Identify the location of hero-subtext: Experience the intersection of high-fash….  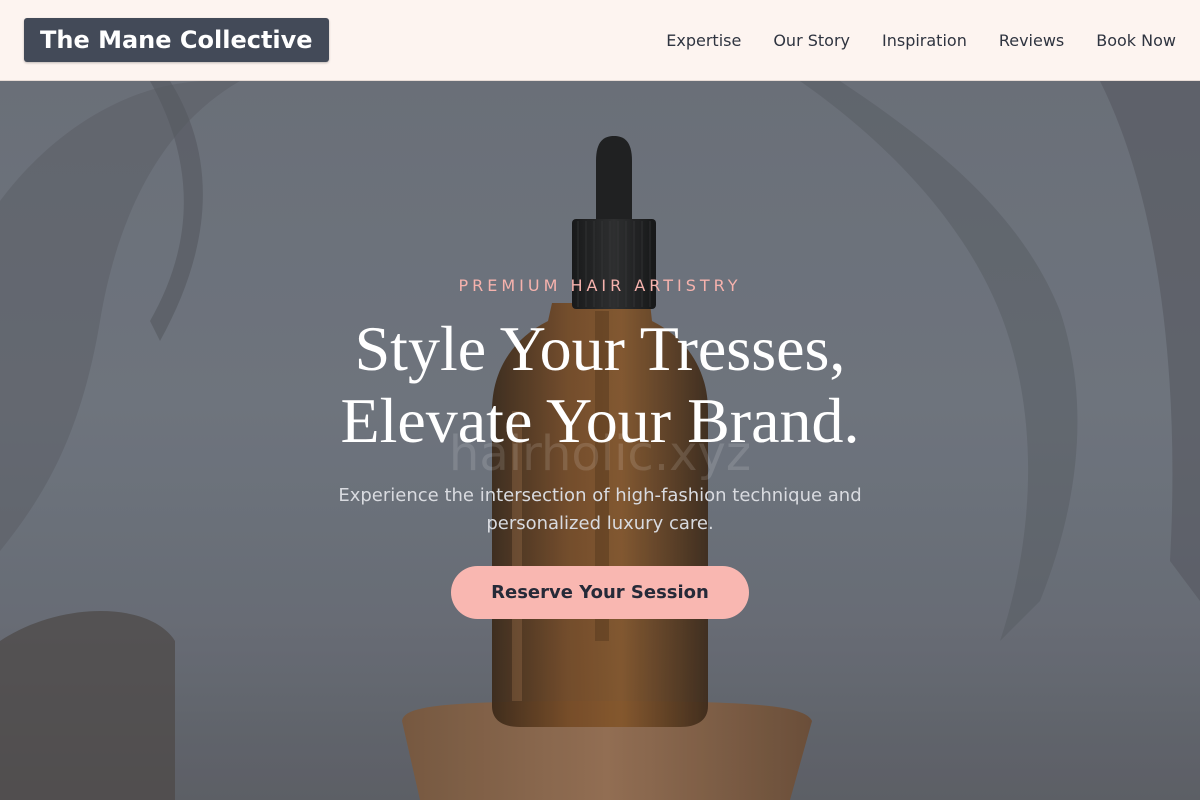
(600, 509).